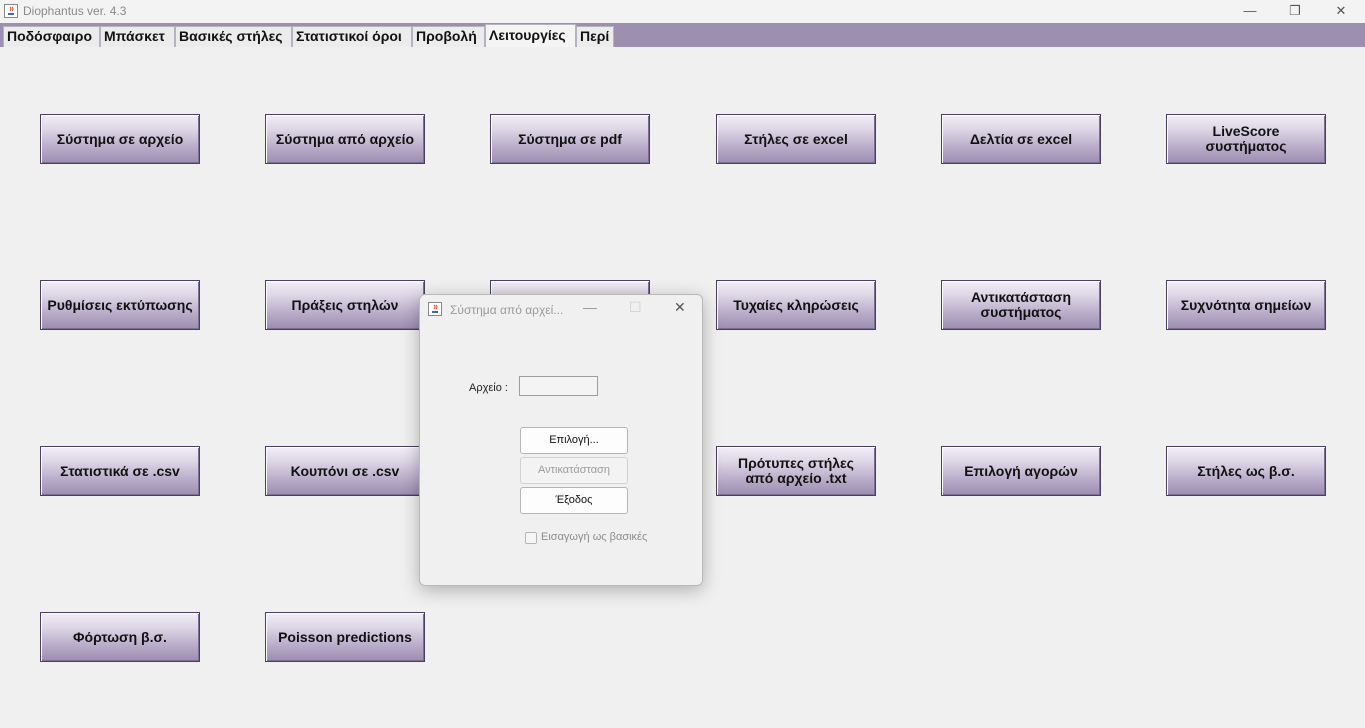 The image size is (1365, 728). What do you see at coordinates (1246, 305) in the screenshot?
I see `points-frequency-button: Συχνότητα σημείων` at bounding box center [1246, 305].